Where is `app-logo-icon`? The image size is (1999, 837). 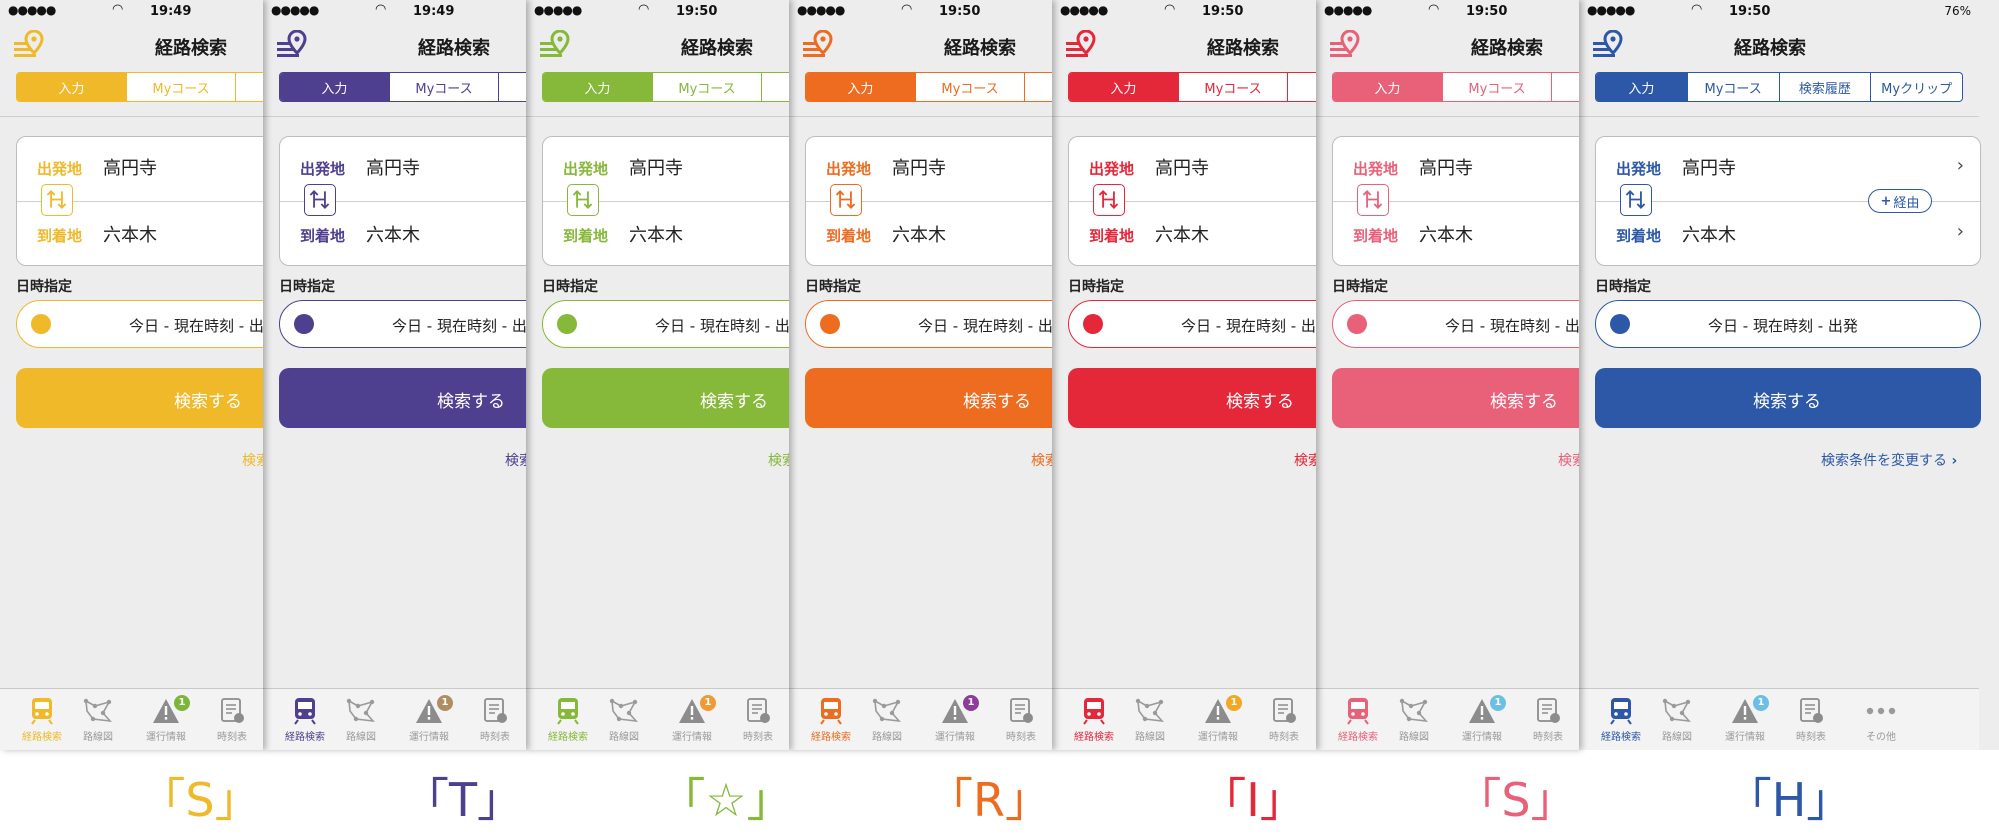
app-logo-icon is located at coordinates (1081, 43).